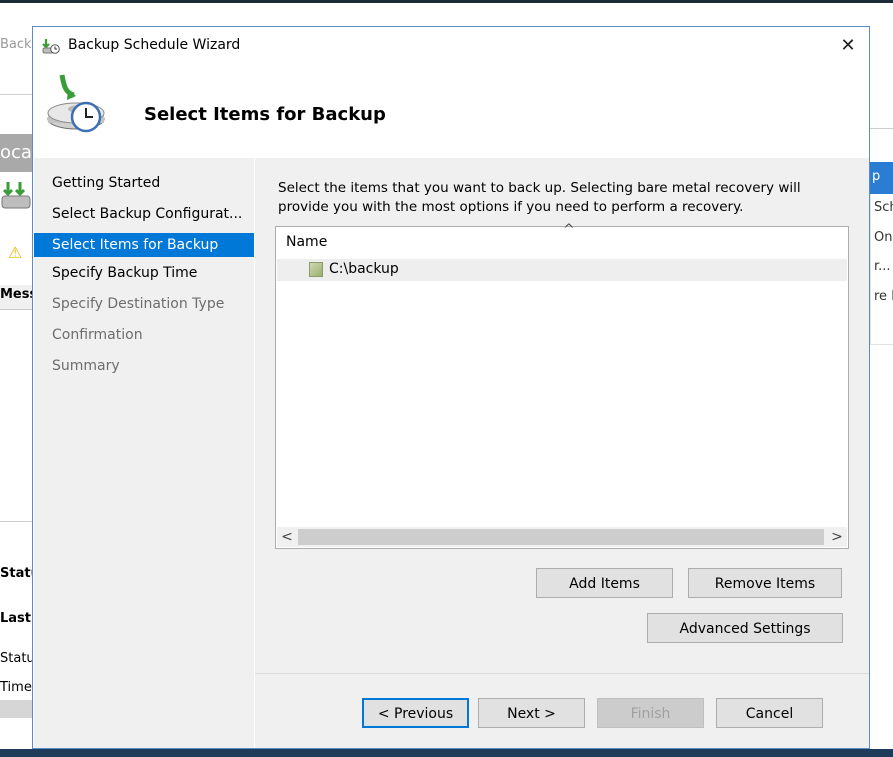 This screenshot has height=757, width=893. Describe the element at coordinates (446, 753) in the screenshot. I see `taskbar` at that location.